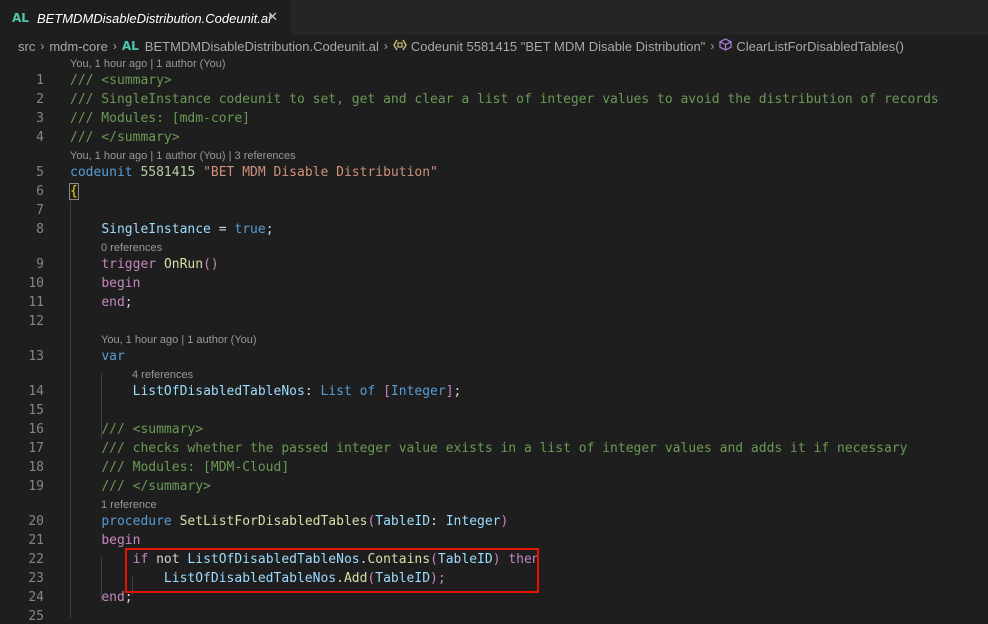  I want to click on line-number: 18, so click(36, 467).